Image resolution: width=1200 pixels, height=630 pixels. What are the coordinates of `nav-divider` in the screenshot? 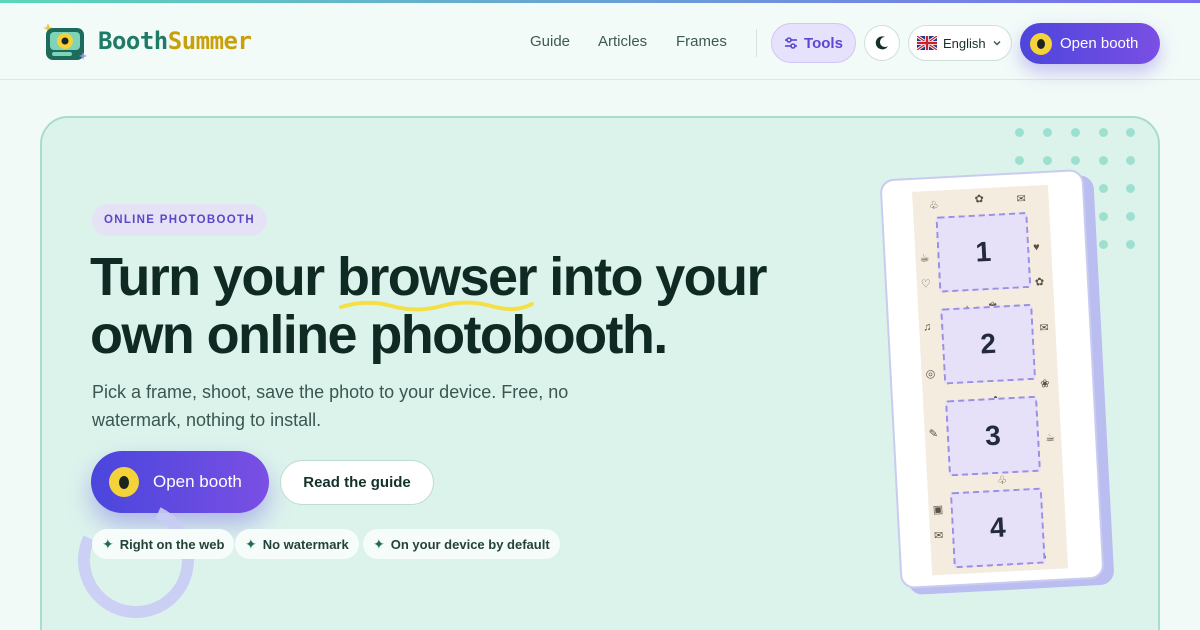 It's located at (756, 43).